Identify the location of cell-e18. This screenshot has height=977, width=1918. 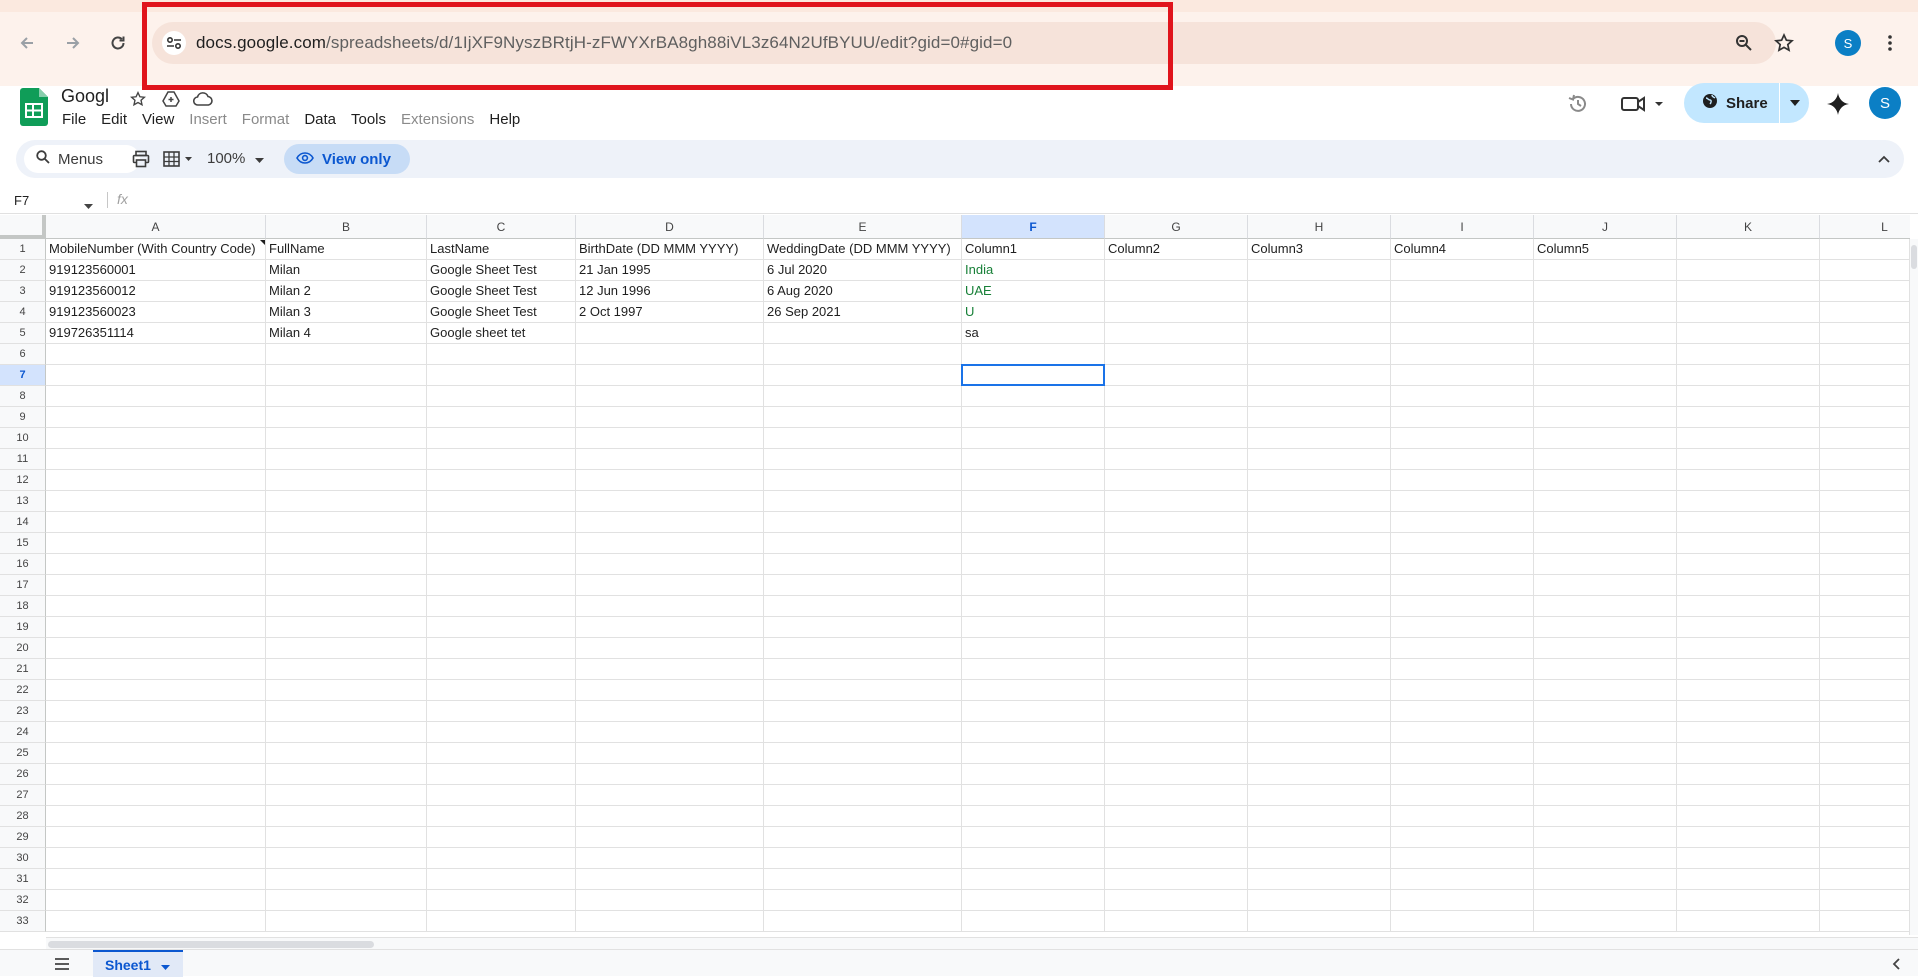
(863, 606).